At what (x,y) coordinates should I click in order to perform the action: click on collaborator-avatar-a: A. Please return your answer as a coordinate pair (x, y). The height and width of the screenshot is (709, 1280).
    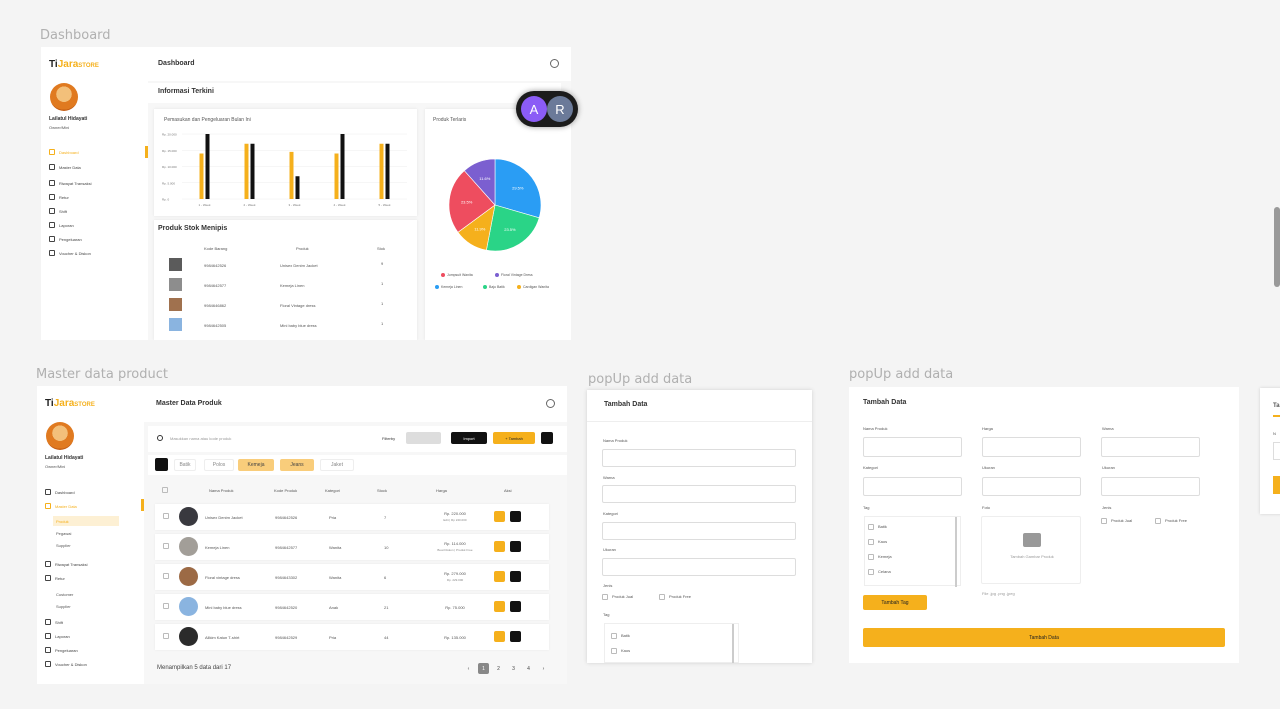
    Looking at the image, I should click on (534, 109).